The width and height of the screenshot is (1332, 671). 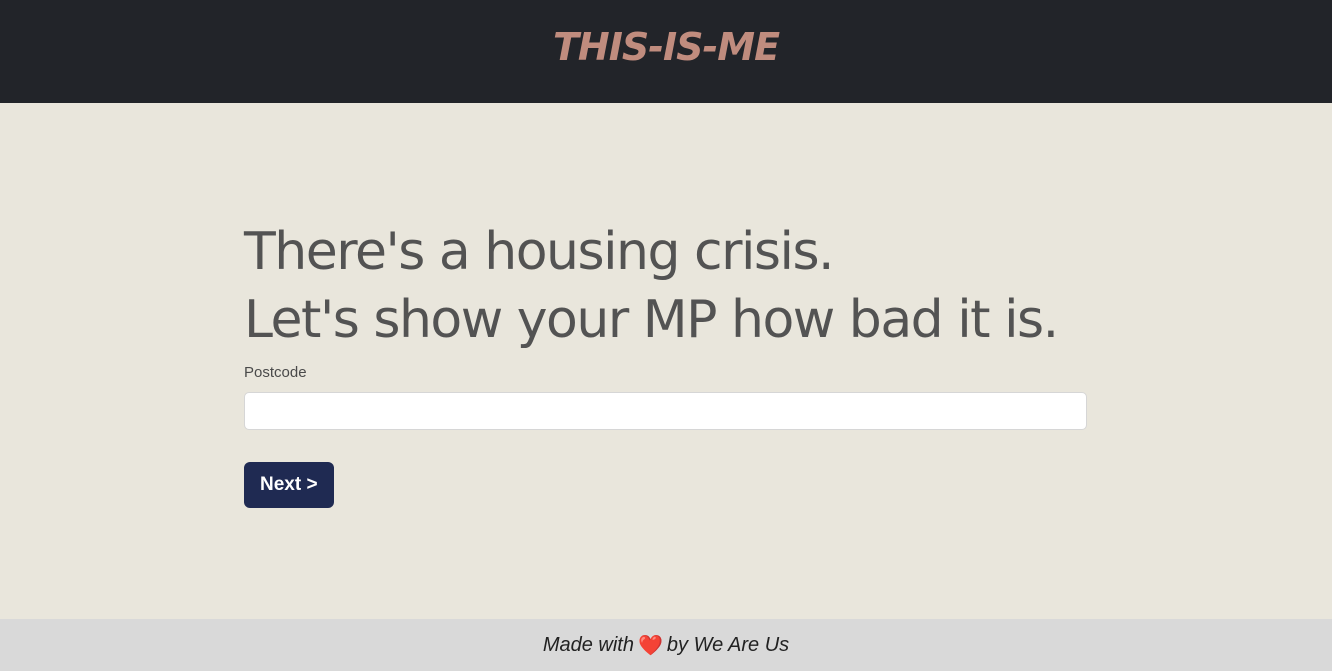 What do you see at coordinates (539, 252) in the screenshot?
I see `headline-line-1: There's a housing crisis.` at bounding box center [539, 252].